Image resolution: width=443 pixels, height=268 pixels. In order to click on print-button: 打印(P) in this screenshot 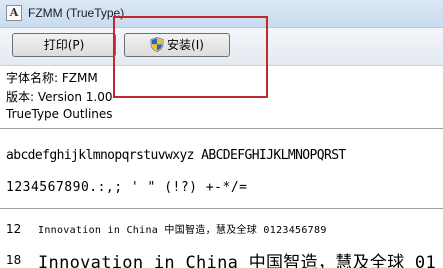, I will do `click(64, 45)`.